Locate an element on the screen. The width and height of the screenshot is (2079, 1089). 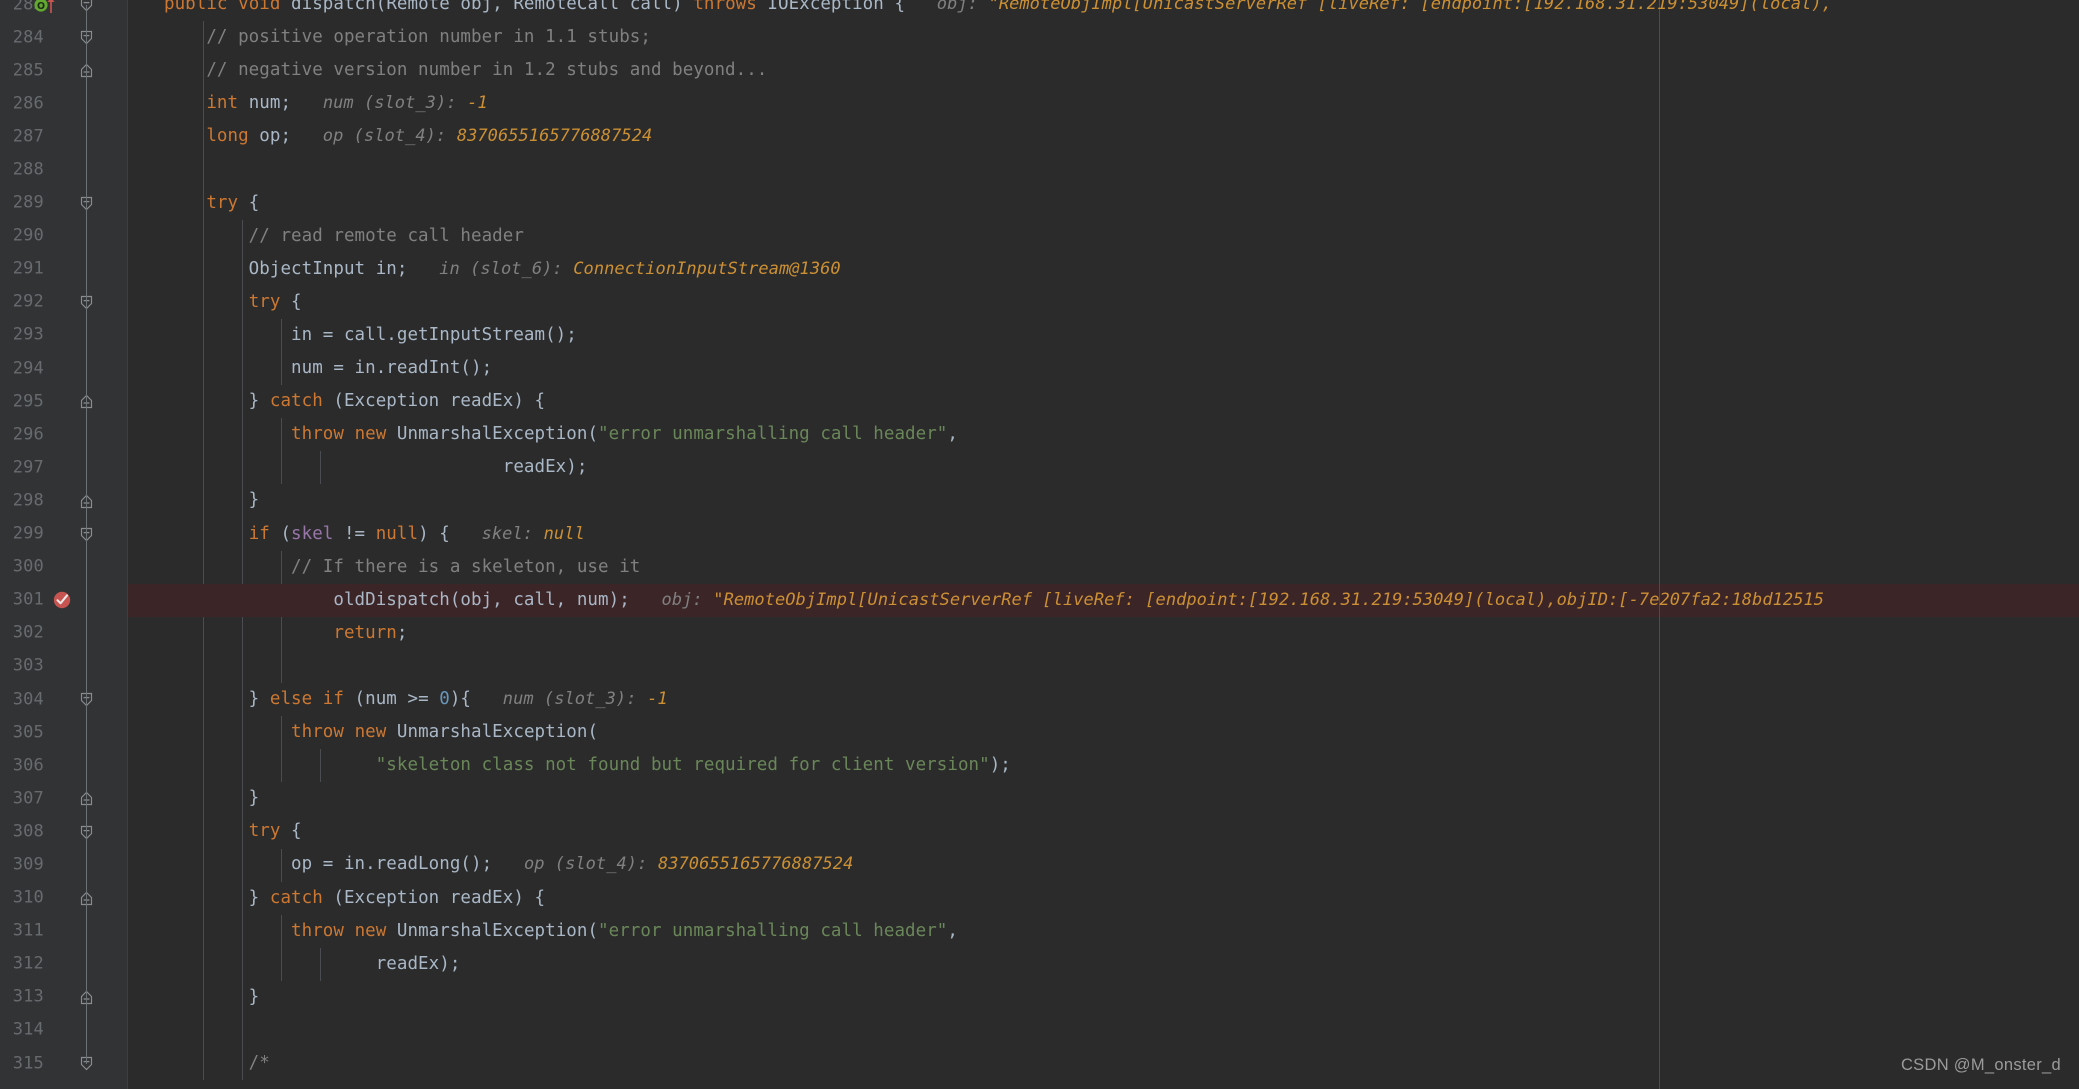
code-text: } is located at coordinates (194, 997).